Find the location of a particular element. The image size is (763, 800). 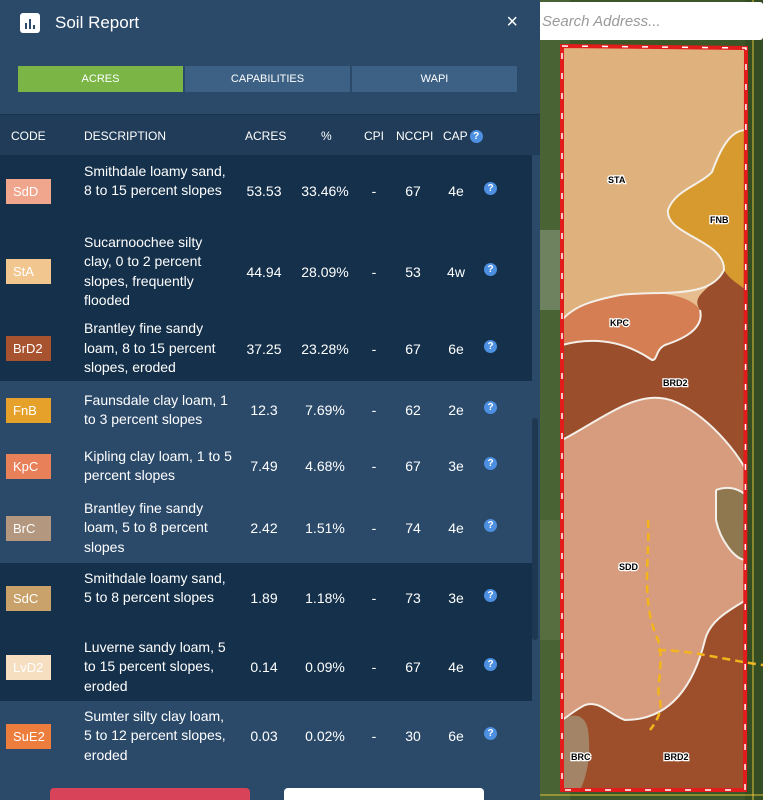

acres-value: 53.53 is located at coordinates (264, 191).